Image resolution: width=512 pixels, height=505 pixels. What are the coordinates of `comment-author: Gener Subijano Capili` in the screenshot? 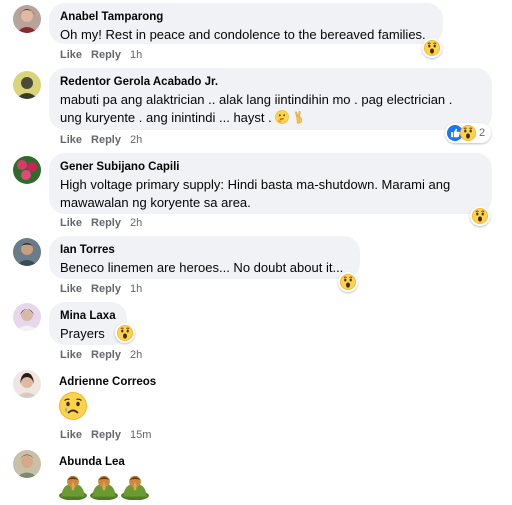 It's located at (270, 167).